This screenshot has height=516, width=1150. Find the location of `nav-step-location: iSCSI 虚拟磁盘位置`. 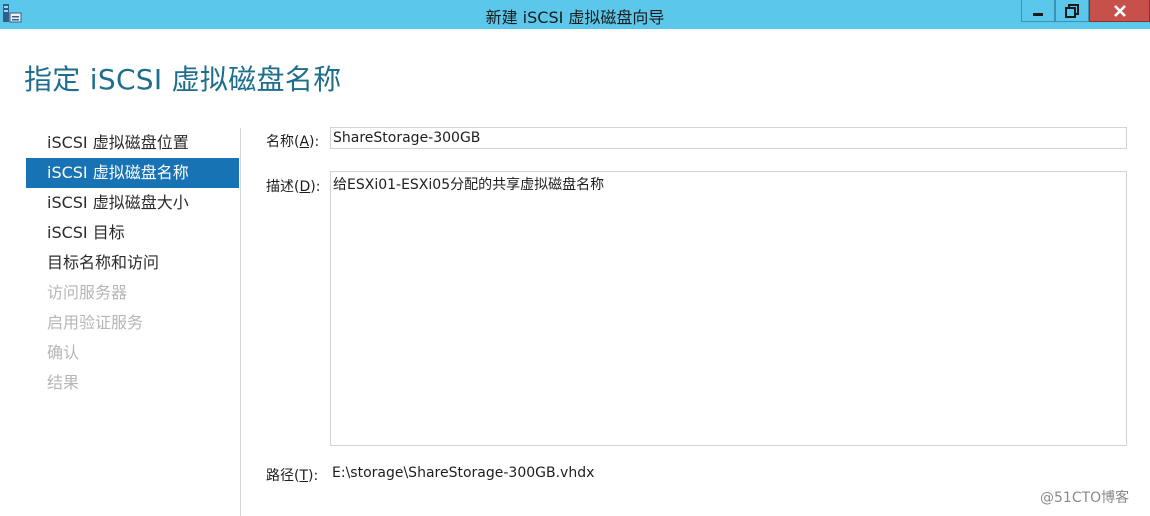

nav-step-location: iSCSI 虚拟磁盘位置 is located at coordinates (132, 143).